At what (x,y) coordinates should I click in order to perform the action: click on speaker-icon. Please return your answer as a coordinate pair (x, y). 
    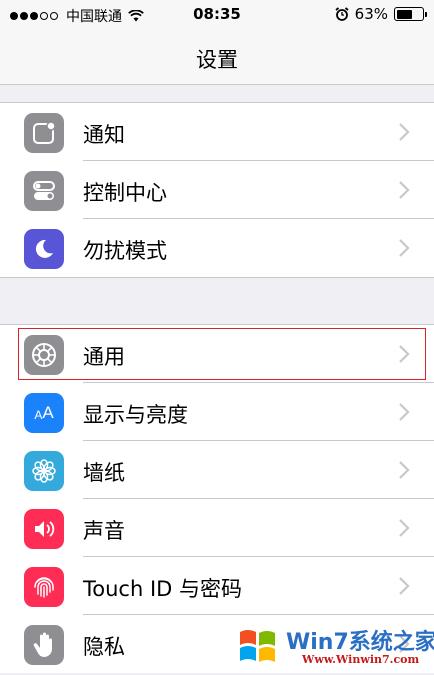
    Looking at the image, I should click on (44, 529).